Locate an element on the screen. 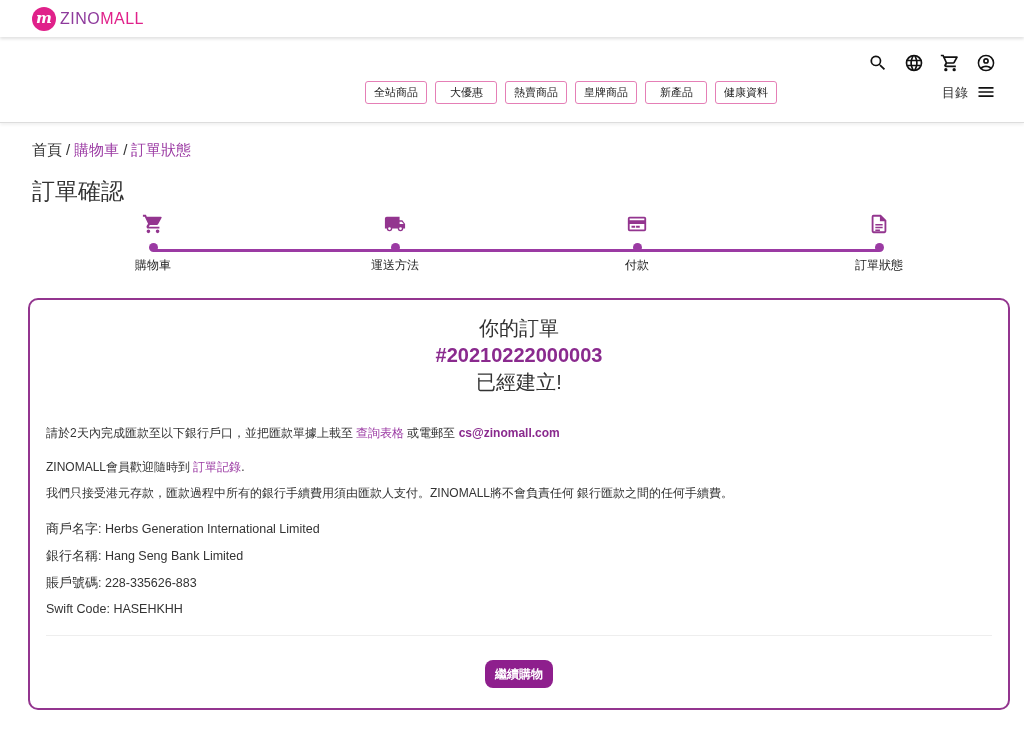 This screenshot has width=1024, height=740. continue-shopping-button: 繼續購物 is located at coordinates (519, 674).